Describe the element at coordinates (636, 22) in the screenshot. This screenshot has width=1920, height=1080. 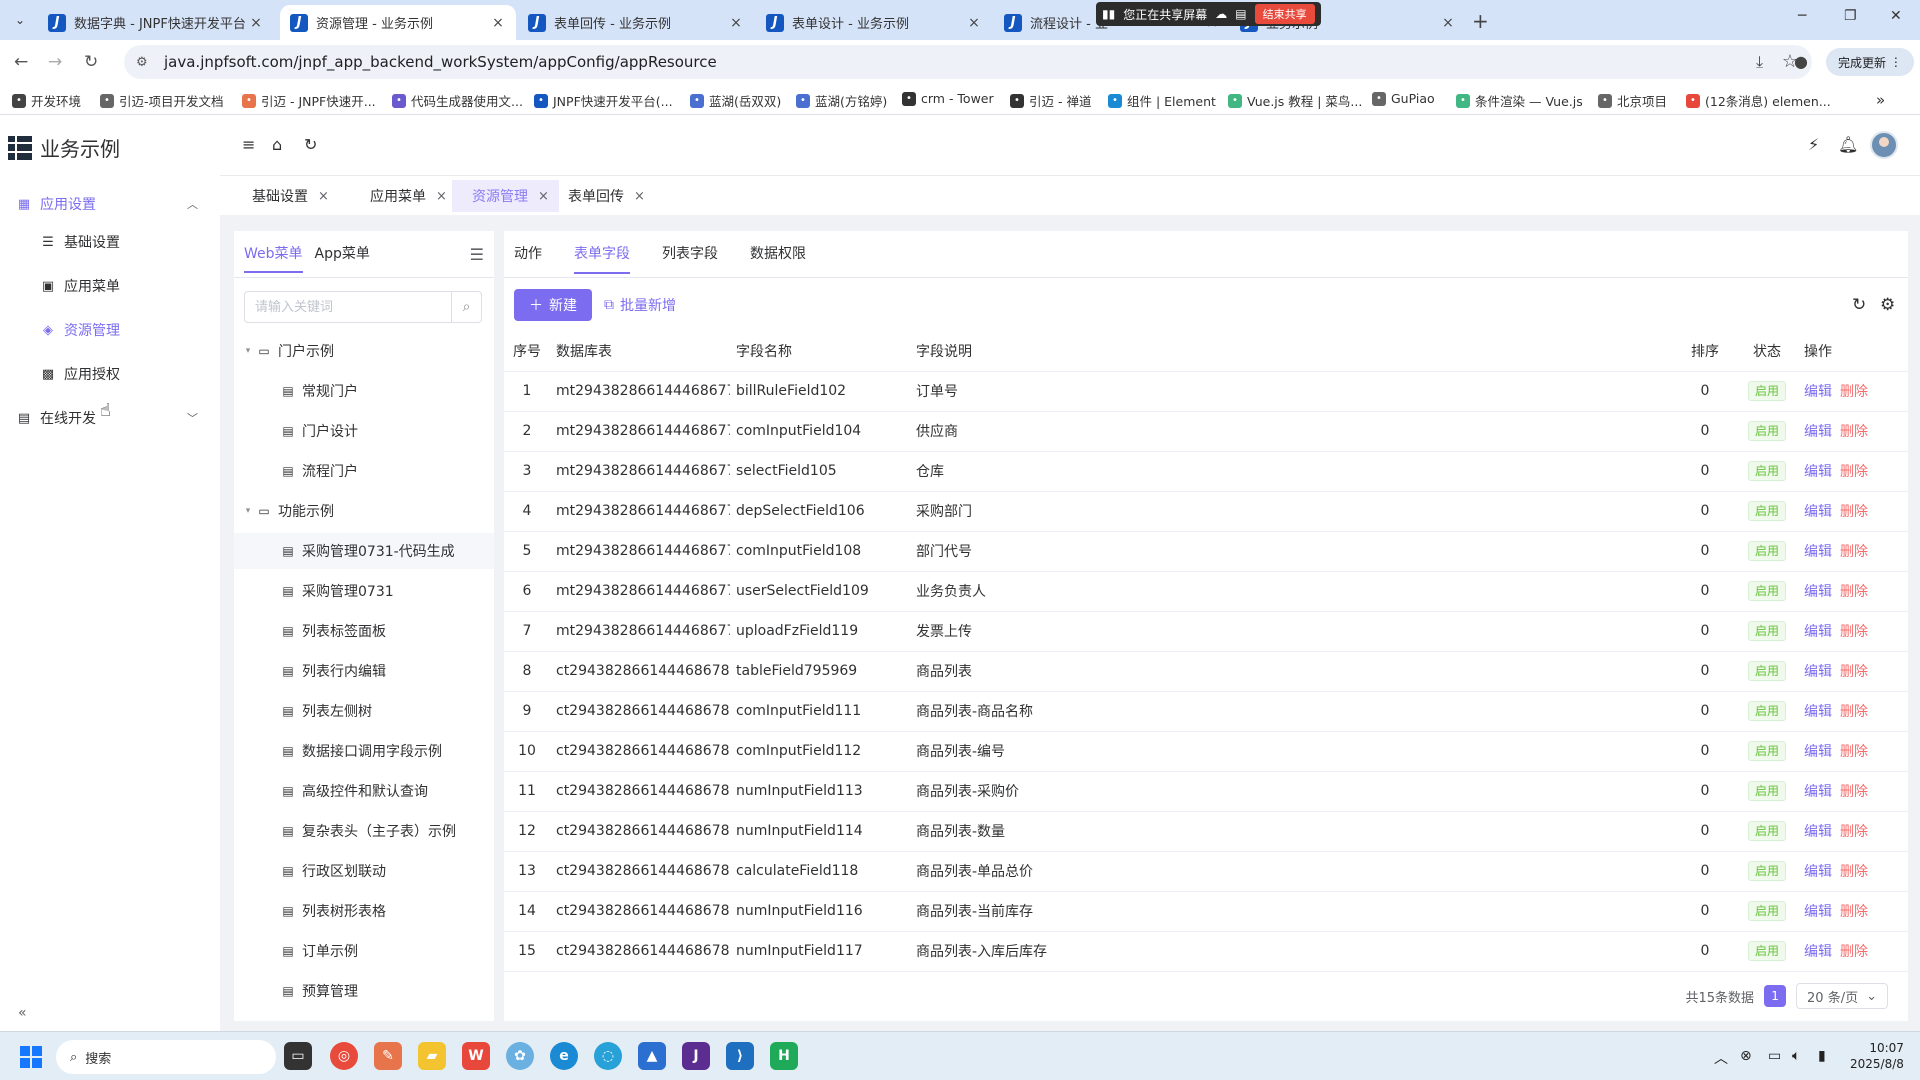
I see `browser-tab: J 表单回传 - 业务示例 ×` at that location.